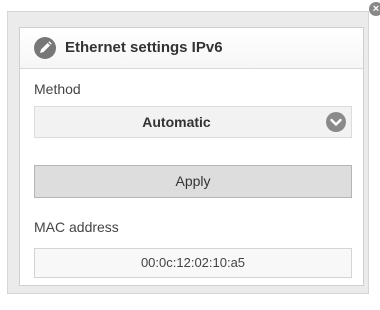 This screenshot has width=380, height=310. Describe the element at coordinates (374, 9) in the screenshot. I see `close-icon: ×` at that location.